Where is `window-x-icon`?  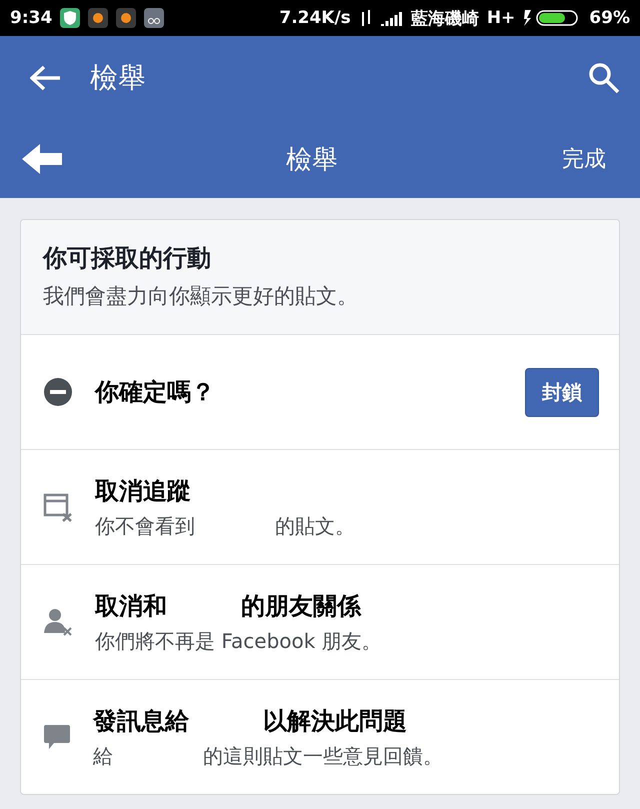
window-x-icon is located at coordinates (58, 507).